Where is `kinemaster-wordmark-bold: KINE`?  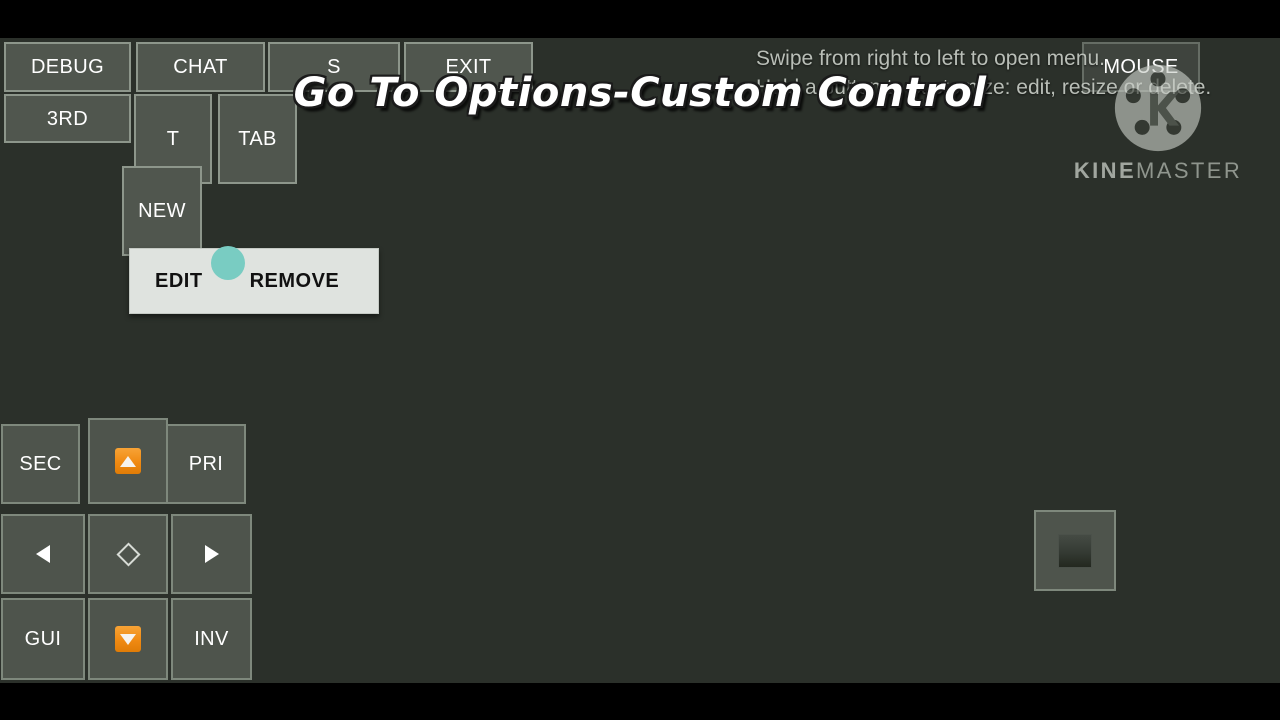
kinemaster-wordmark-bold: KINE is located at coordinates (1105, 170).